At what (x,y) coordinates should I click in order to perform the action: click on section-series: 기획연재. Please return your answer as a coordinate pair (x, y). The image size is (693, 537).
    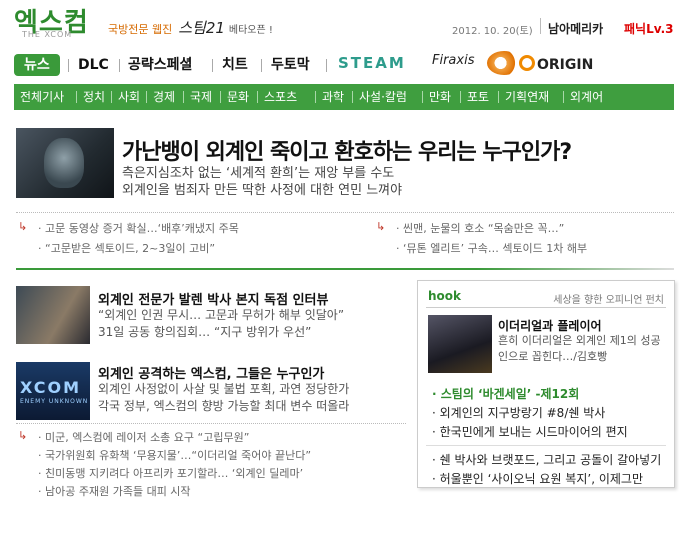
    Looking at the image, I should click on (527, 97).